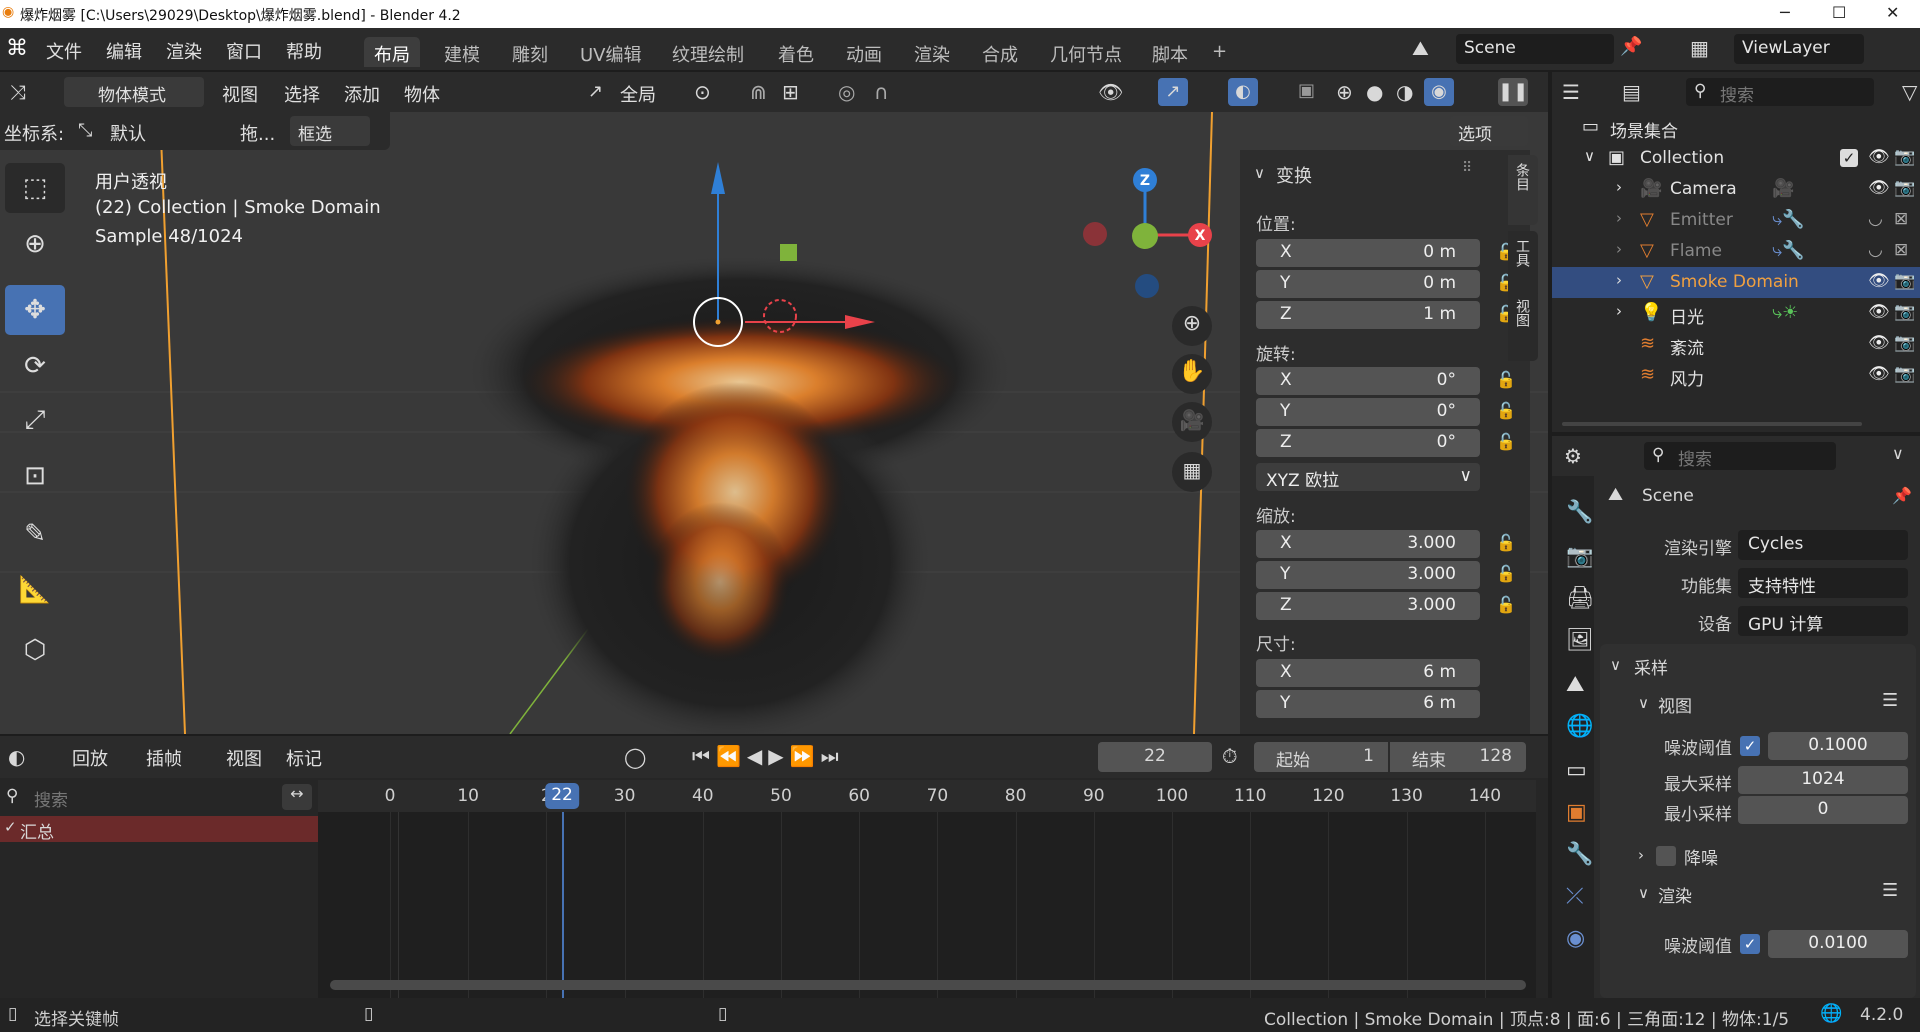 This screenshot has height=1032, width=1920. What do you see at coordinates (1892, 12) in the screenshot?
I see `close-button: ✕` at bounding box center [1892, 12].